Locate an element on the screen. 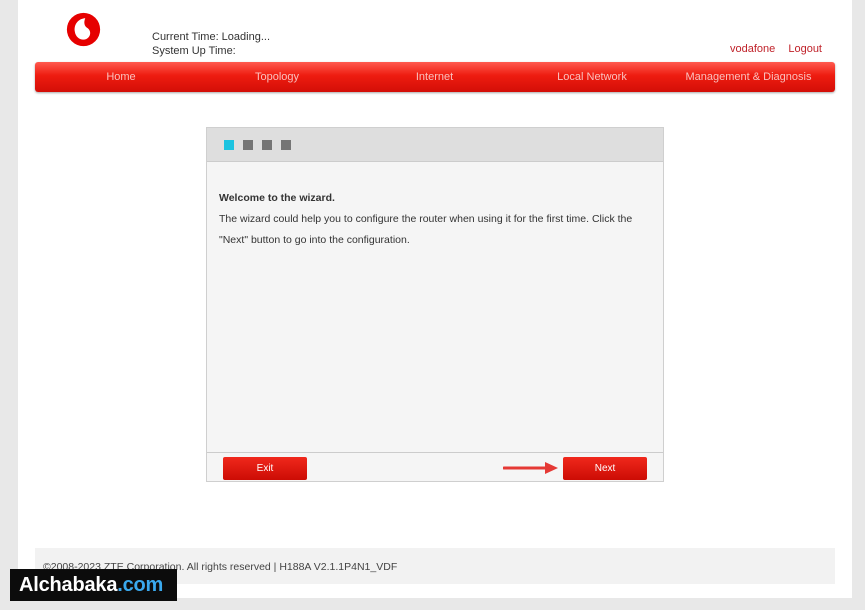 The image size is (865, 610). step-1-indicator is located at coordinates (229, 144).